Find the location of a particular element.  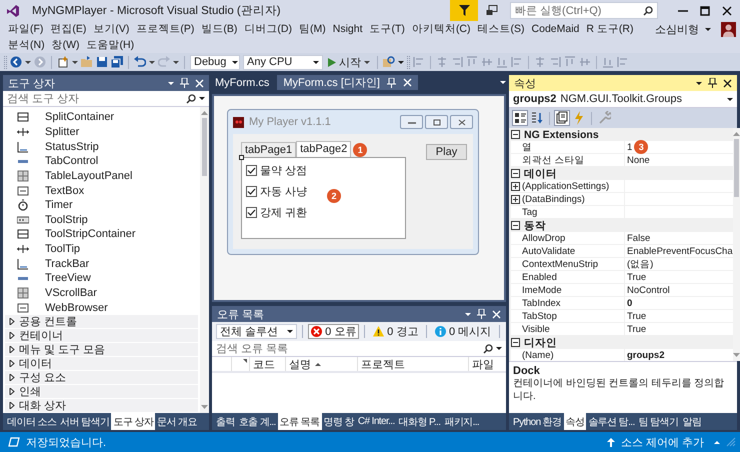

property-name: ImeMode is located at coordinates (542, 290).